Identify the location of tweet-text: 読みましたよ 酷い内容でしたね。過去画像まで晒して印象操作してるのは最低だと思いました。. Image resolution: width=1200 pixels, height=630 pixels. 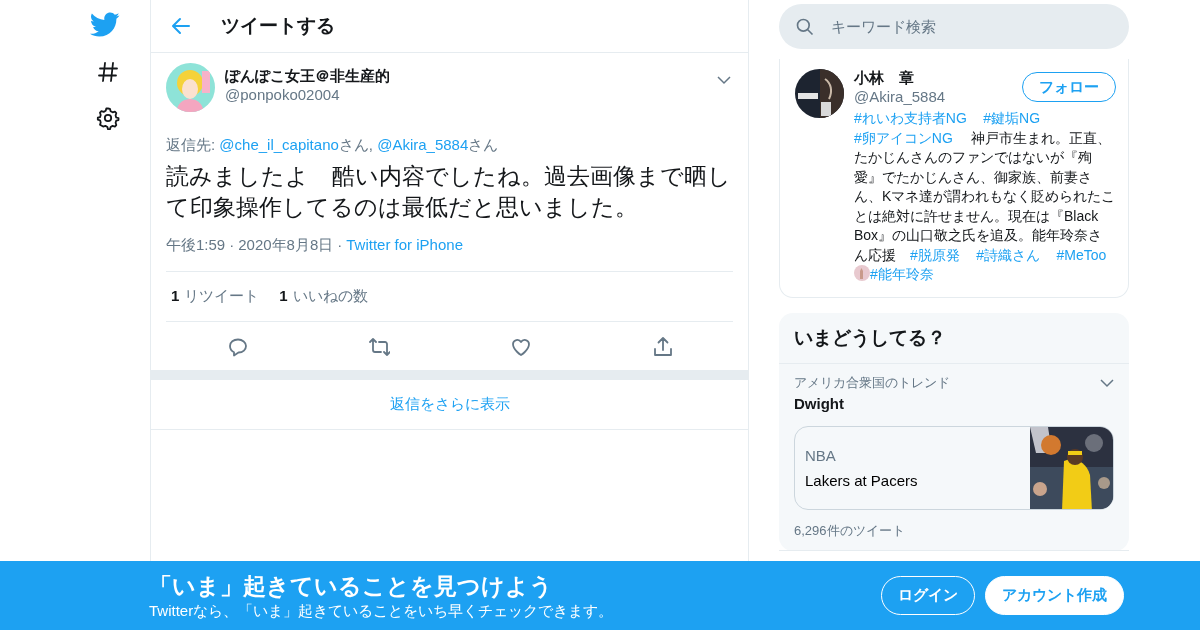
(449, 192).